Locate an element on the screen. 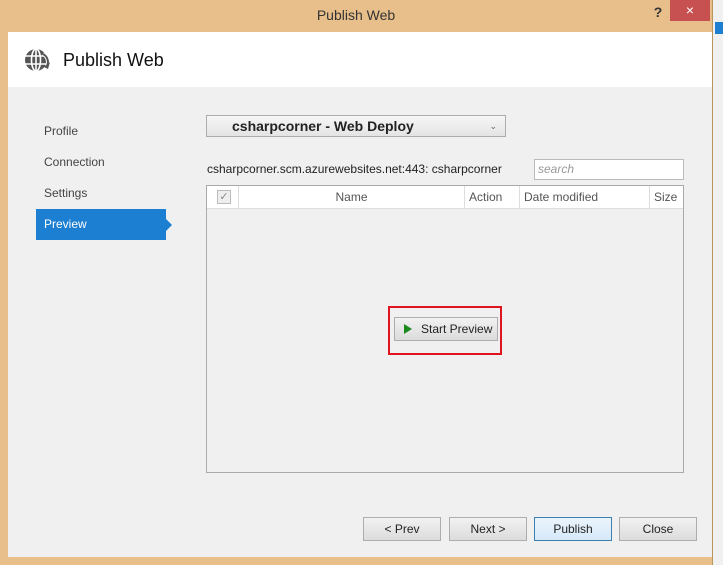 The height and width of the screenshot is (565, 723). wizard-nav: Profile Connection Settings Preview is located at coordinates (106, 178).